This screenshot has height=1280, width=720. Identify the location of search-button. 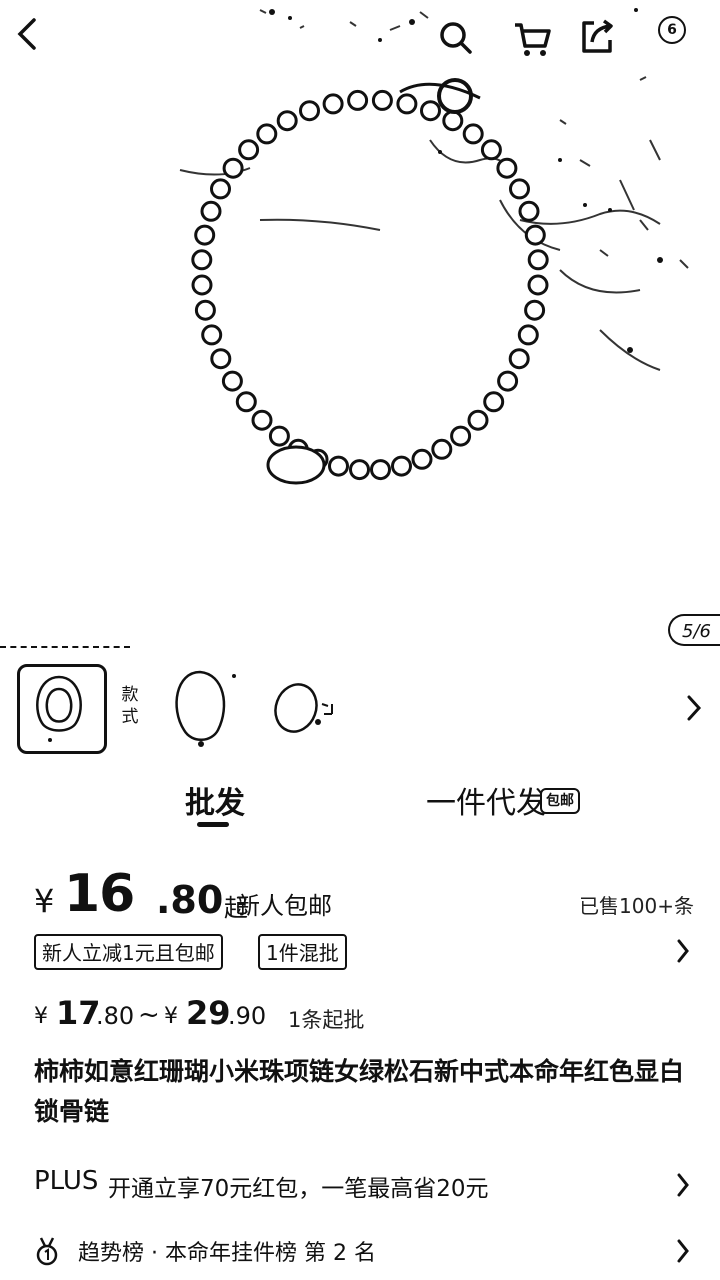
(462, 44).